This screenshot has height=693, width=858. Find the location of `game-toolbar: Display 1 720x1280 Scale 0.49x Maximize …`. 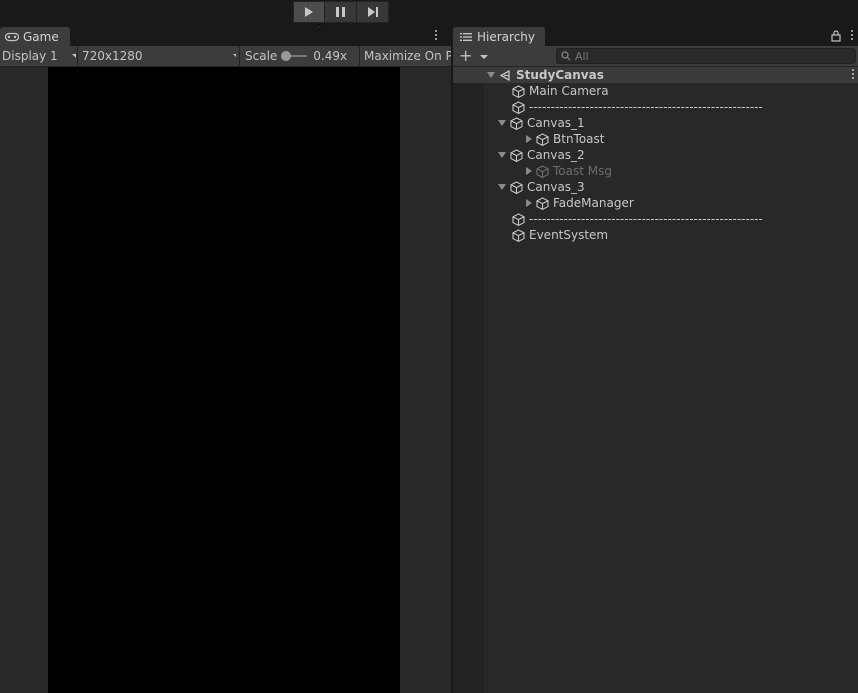

game-toolbar: Display 1 720x1280 Scale 0.49x Maximize … is located at coordinates (225, 56).